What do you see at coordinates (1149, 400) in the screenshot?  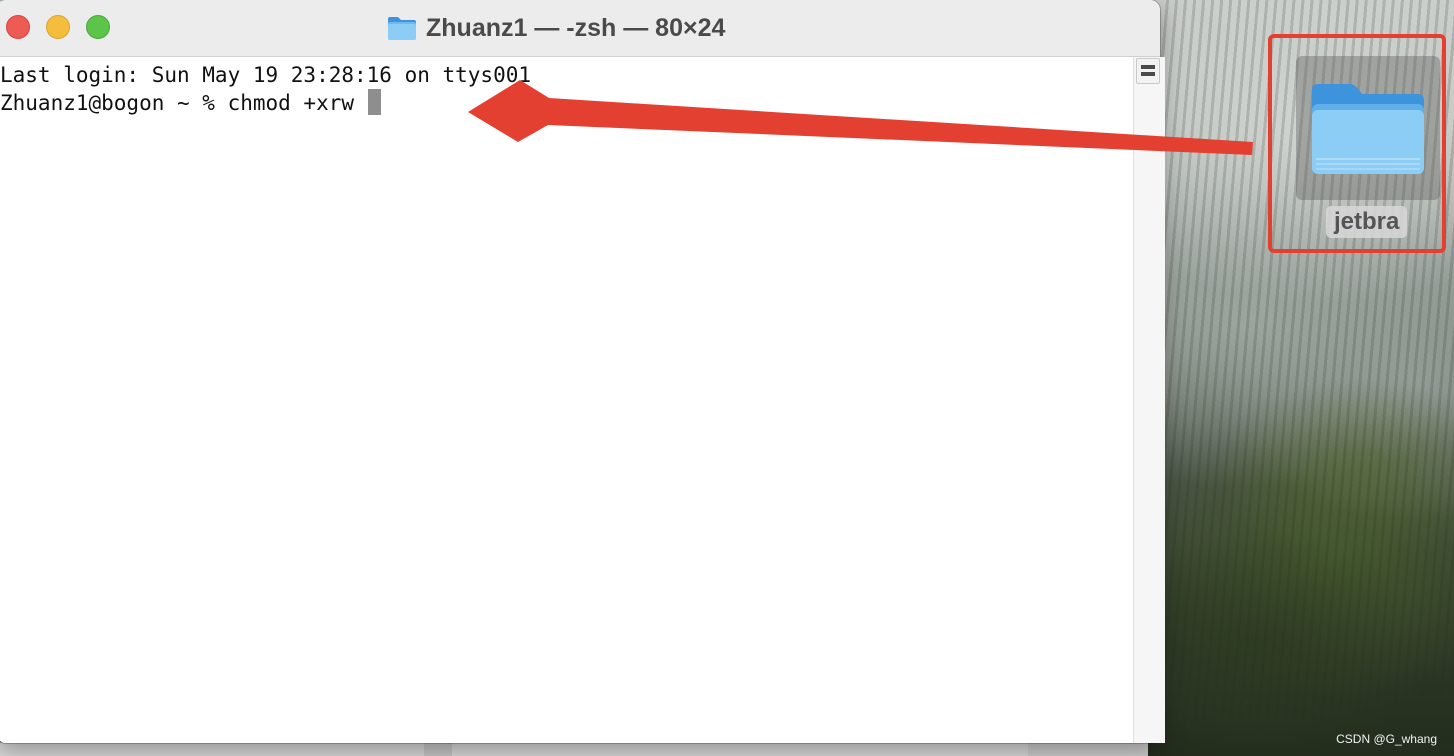 I see `scrollbar-track` at bounding box center [1149, 400].